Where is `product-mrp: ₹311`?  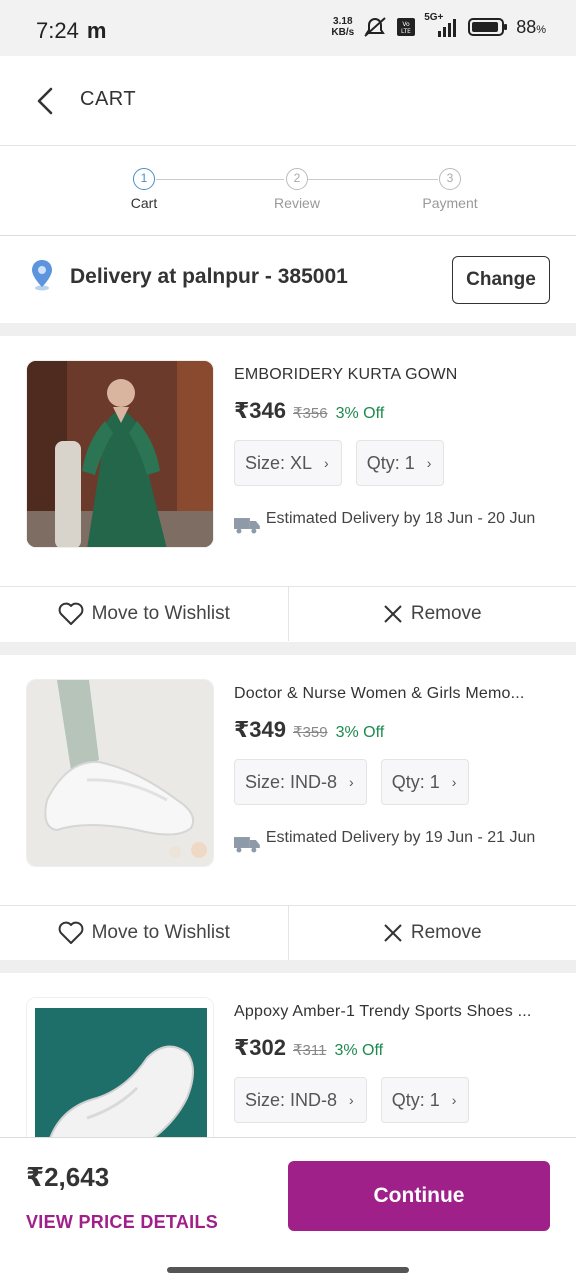
product-mrp: ₹311 is located at coordinates (310, 1050).